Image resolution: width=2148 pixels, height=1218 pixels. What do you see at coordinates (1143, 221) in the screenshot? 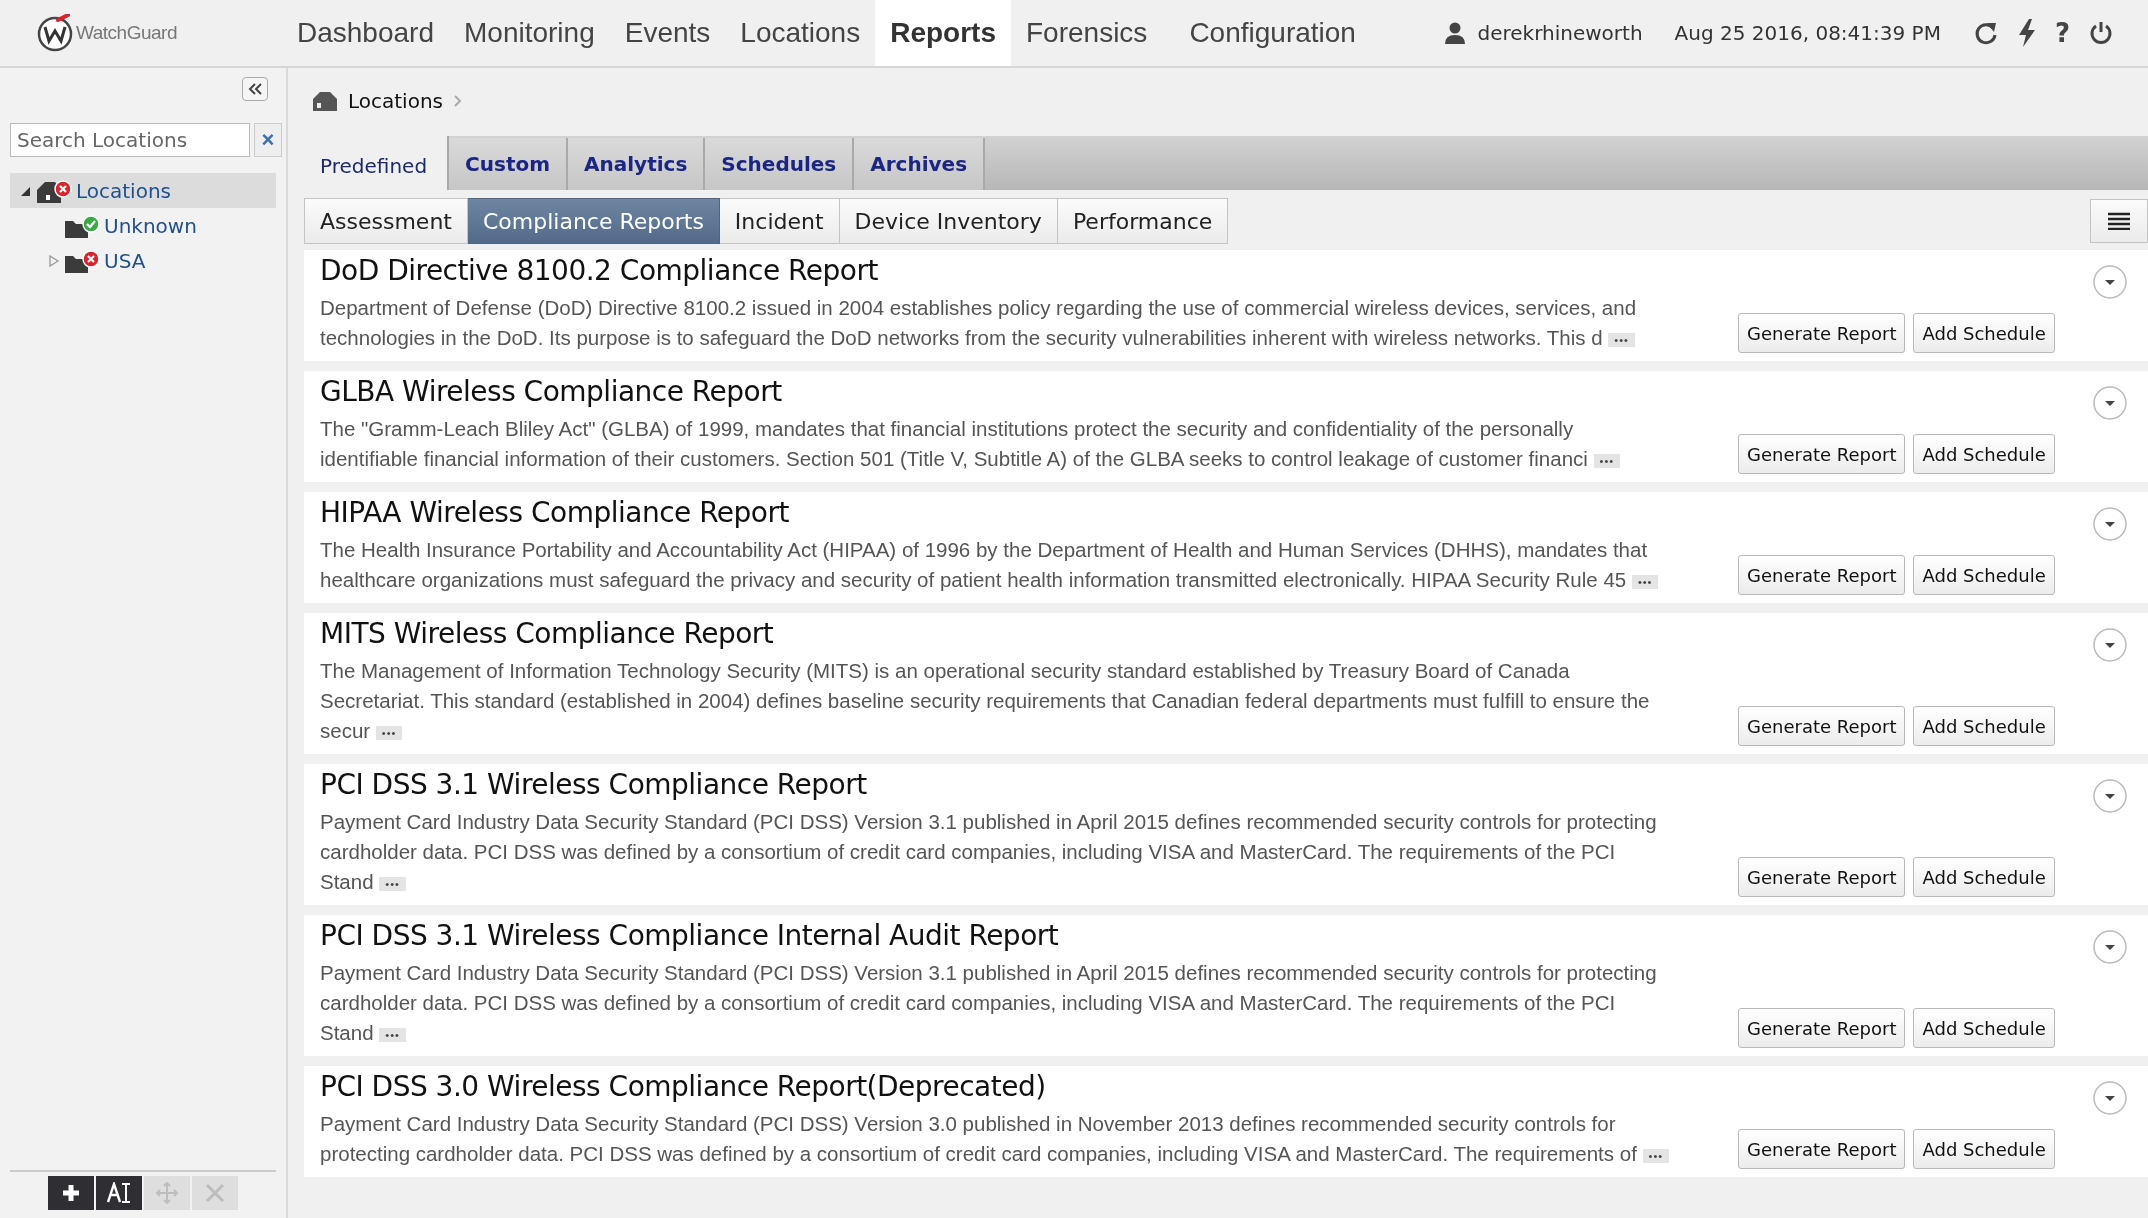
I see `sub-tab: Performance` at bounding box center [1143, 221].